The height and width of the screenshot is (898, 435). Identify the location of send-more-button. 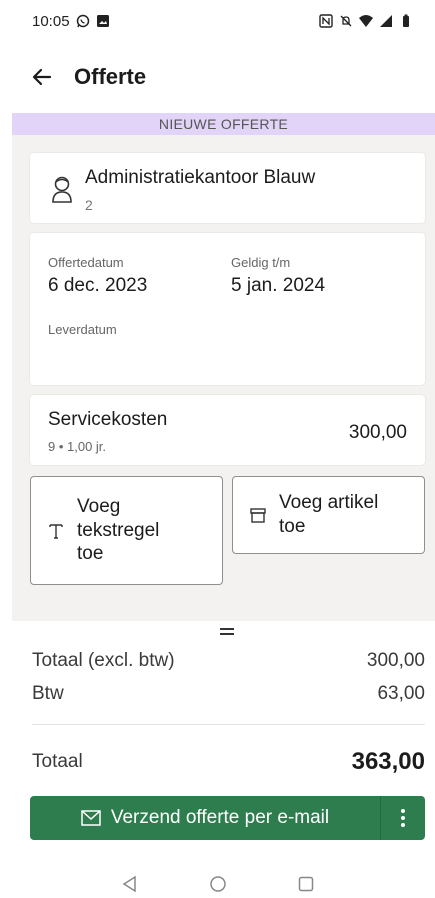
(403, 818).